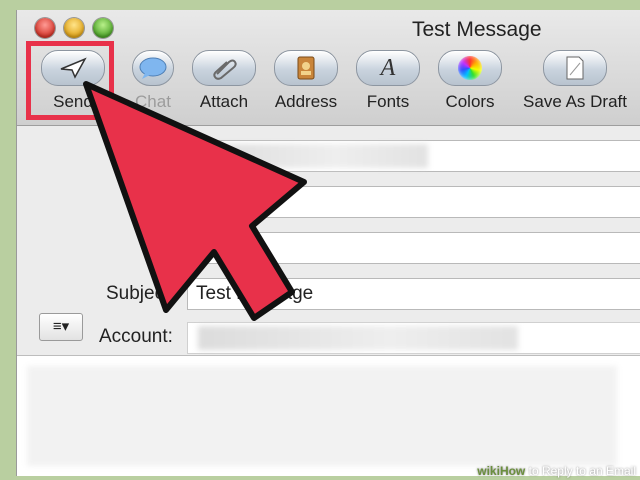 The width and height of the screenshot is (640, 480). Describe the element at coordinates (512, 471) in the screenshot. I see `watermark-brand-b: How` at that location.